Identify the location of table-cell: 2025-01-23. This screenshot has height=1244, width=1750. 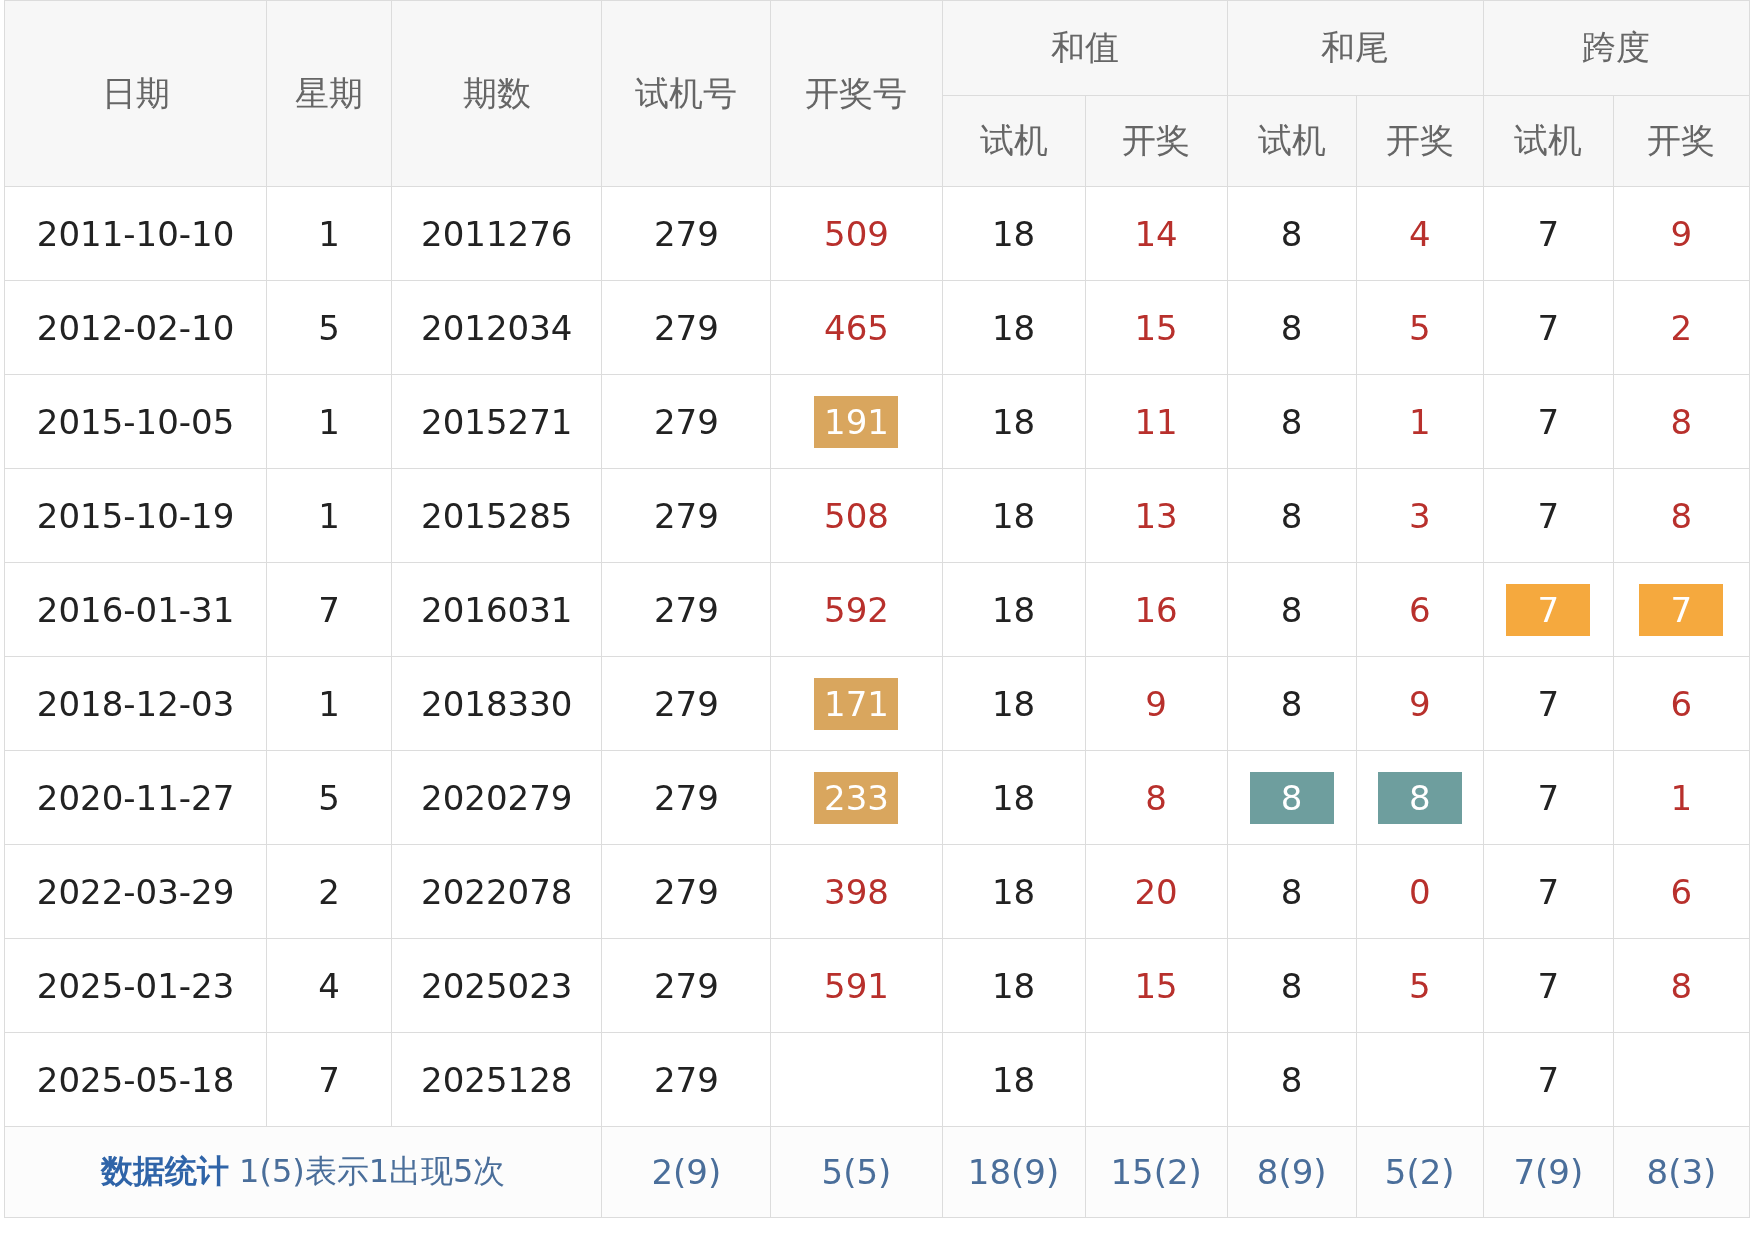
(135, 985).